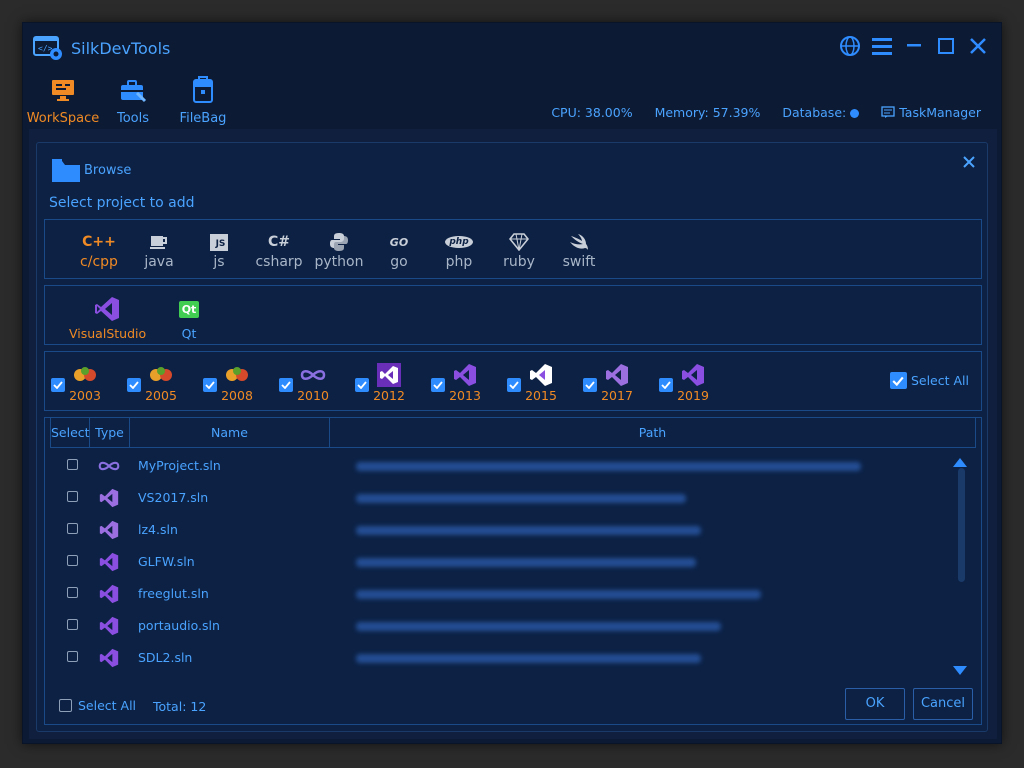 The width and height of the screenshot is (1024, 768). Describe the element at coordinates (946, 46) in the screenshot. I see `maximize-icon` at that location.